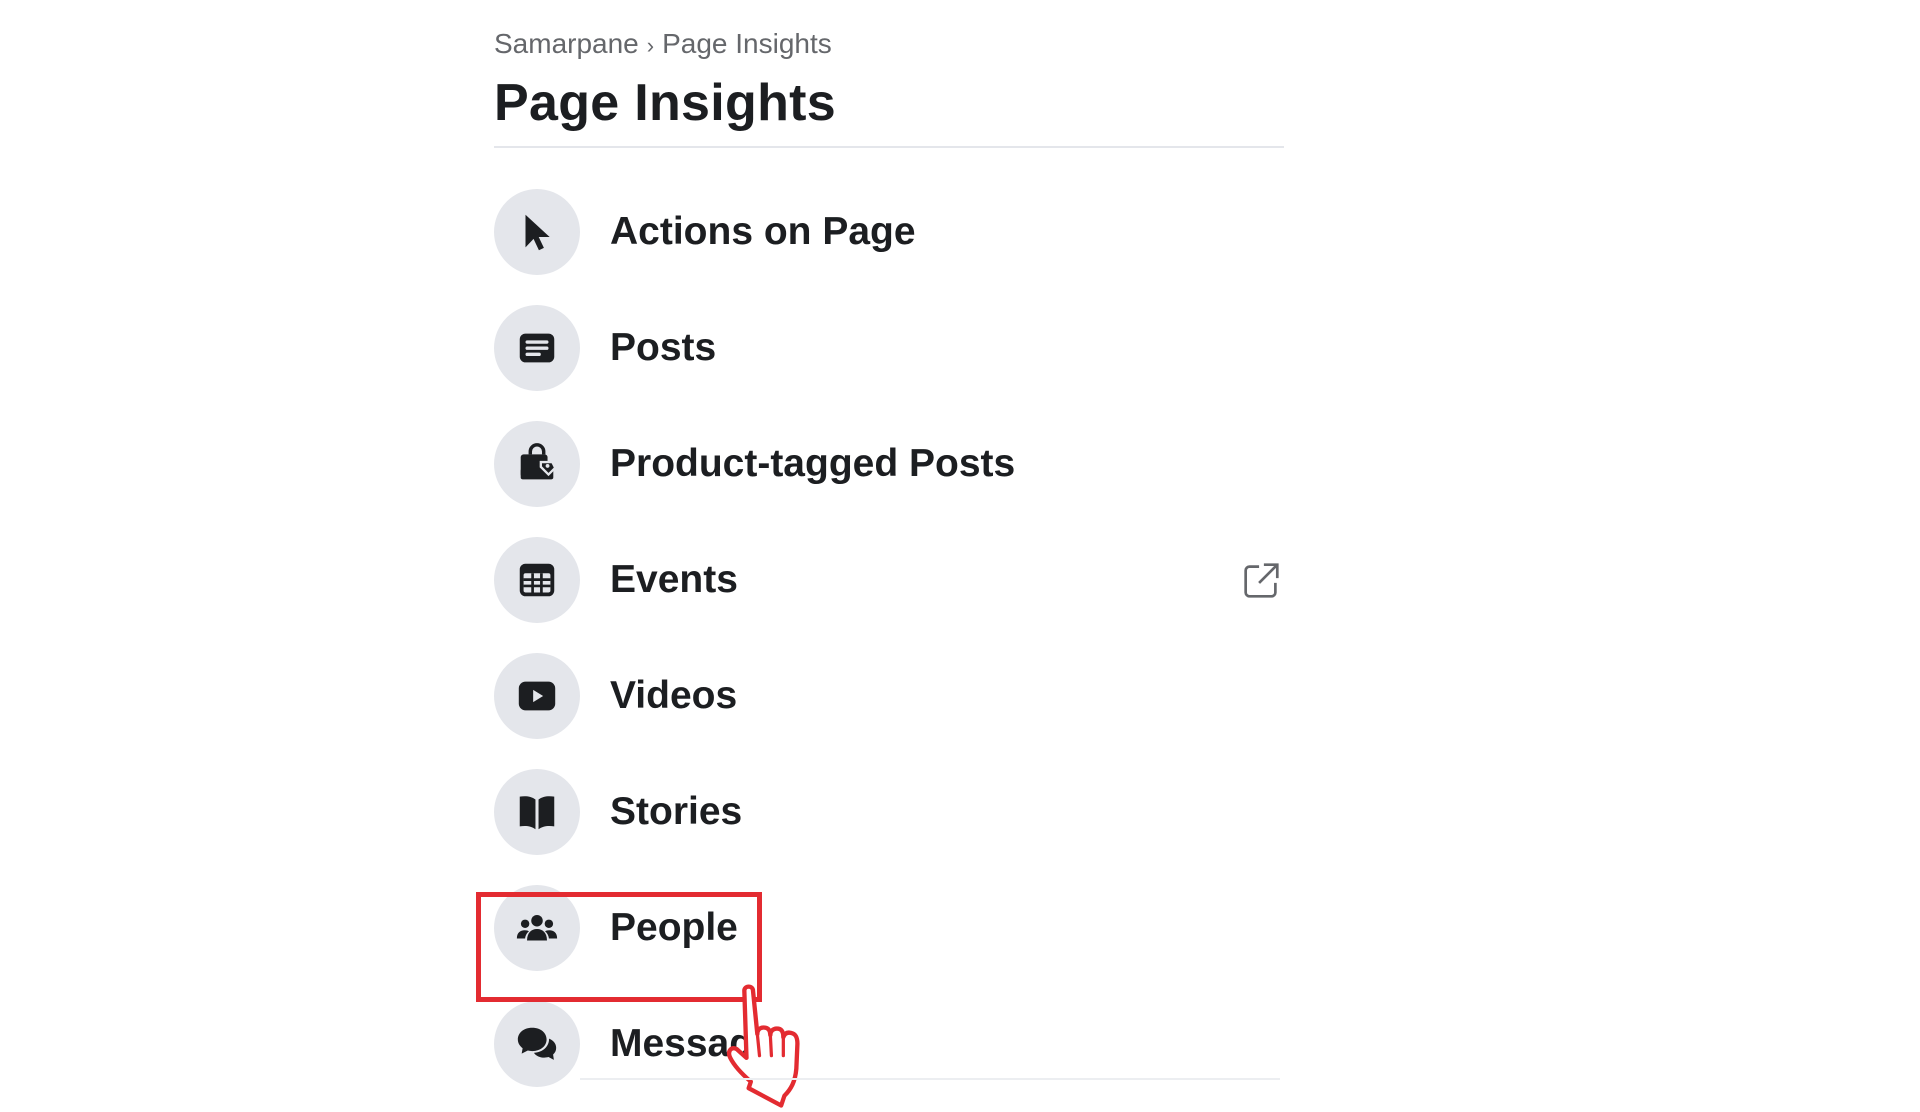  What do you see at coordinates (889, 1044) in the screenshot?
I see `menu-item-messages: Messages` at bounding box center [889, 1044].